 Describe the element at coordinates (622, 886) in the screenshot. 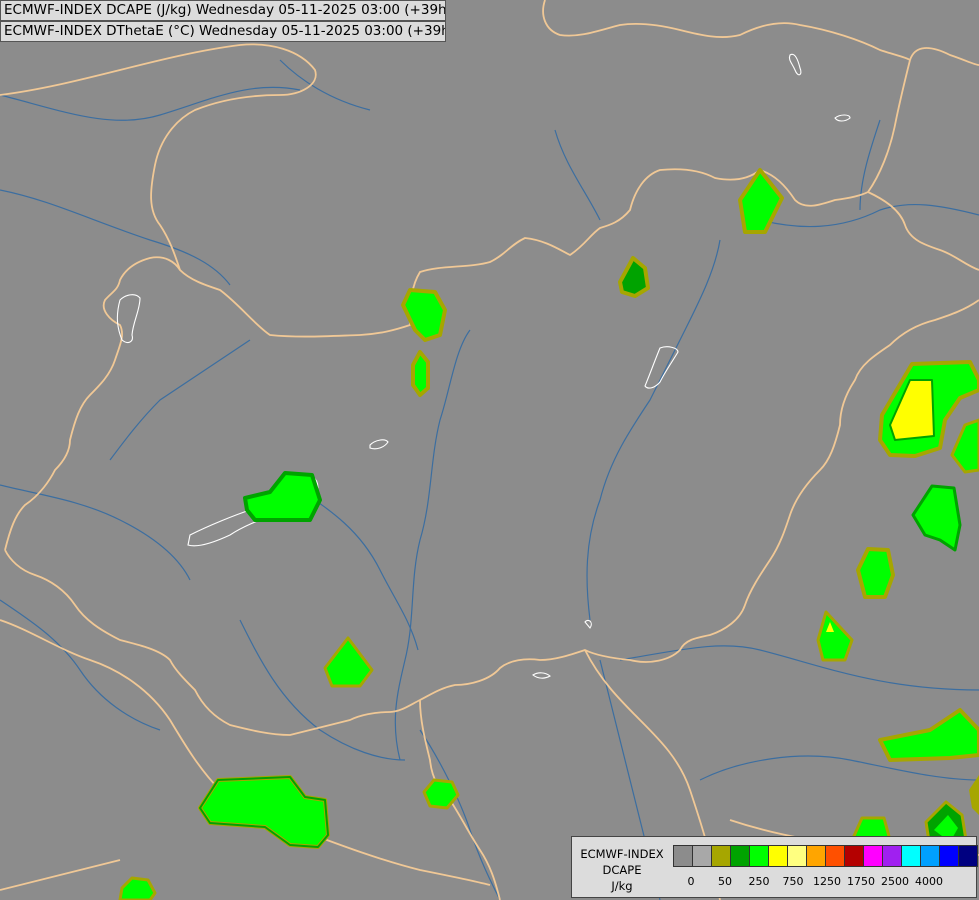

I see `legend-label-unit: J/kg` at that location.